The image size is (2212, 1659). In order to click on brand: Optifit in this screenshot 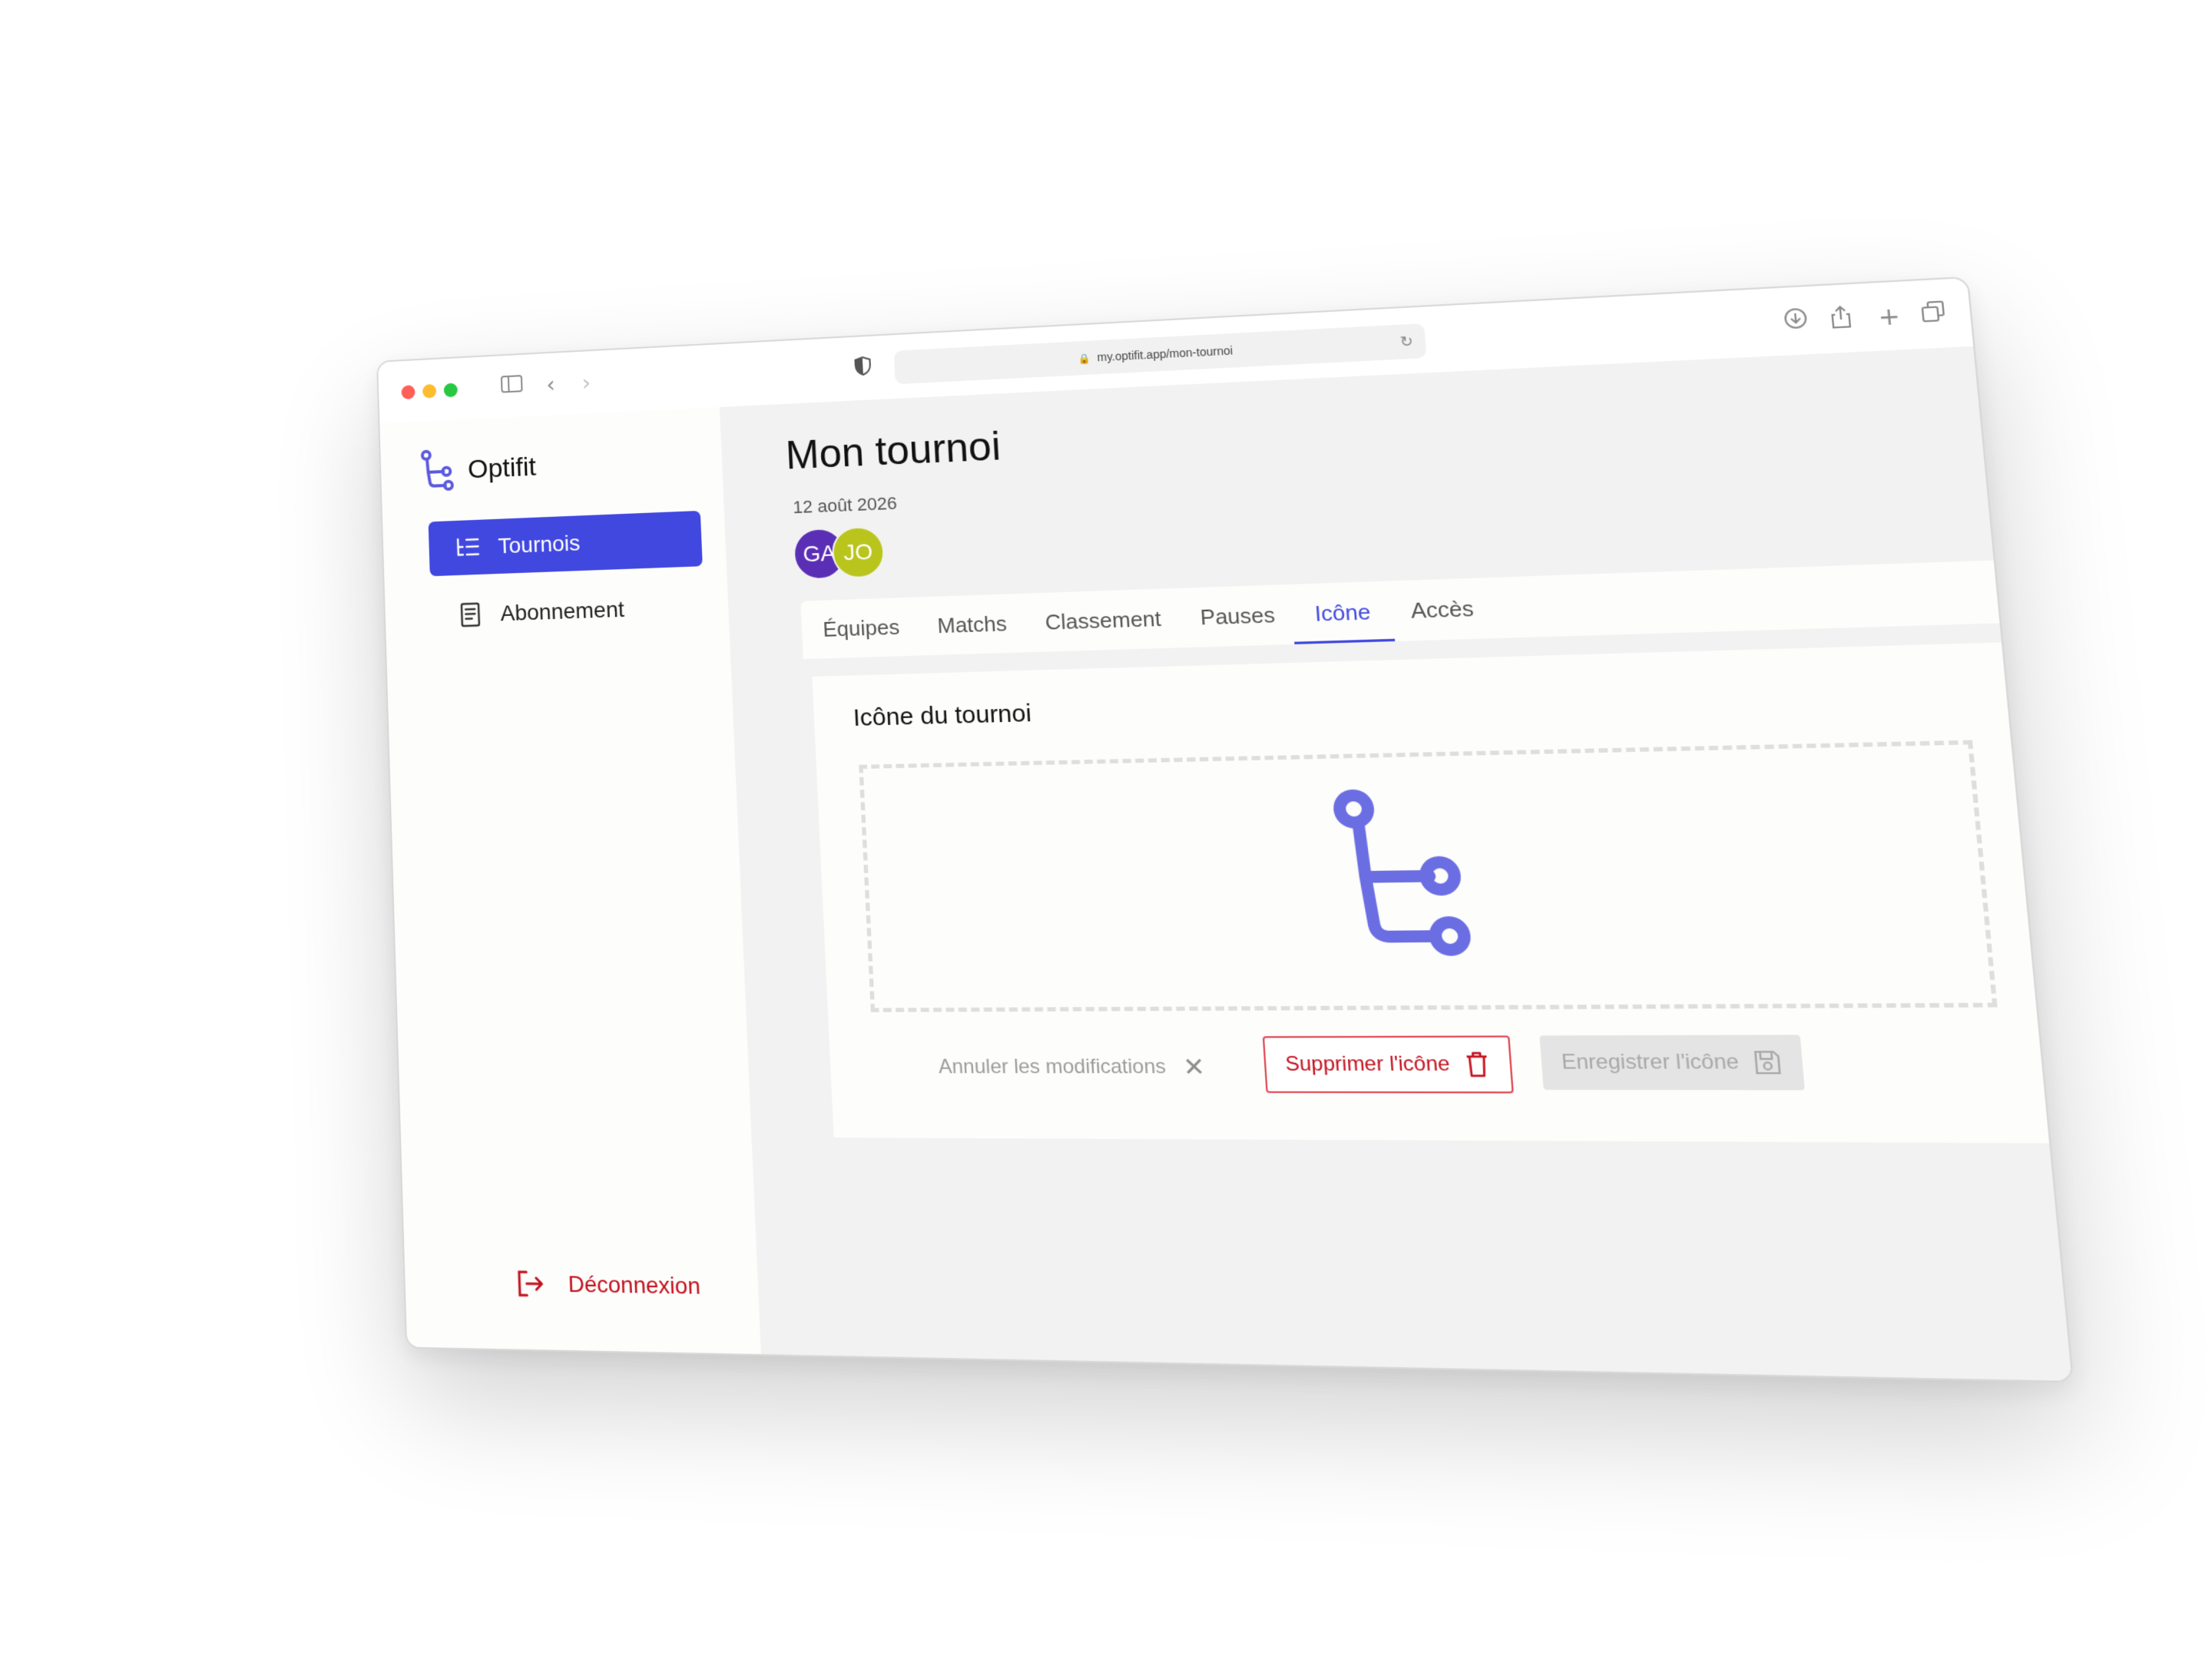, I will do `click(478, 469)`.